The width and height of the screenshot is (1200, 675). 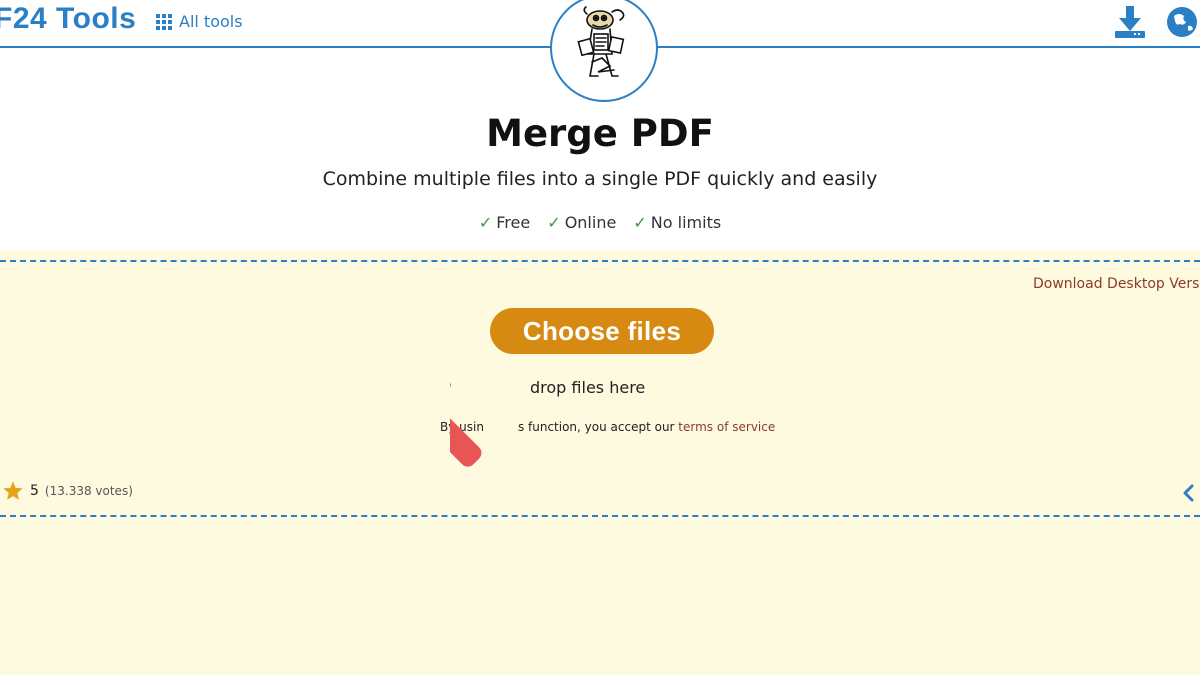 What do you see at coordinates (211, 21) in the screenshot?
I see `all-tools-label: All tools` at bounding box center [211, 21].